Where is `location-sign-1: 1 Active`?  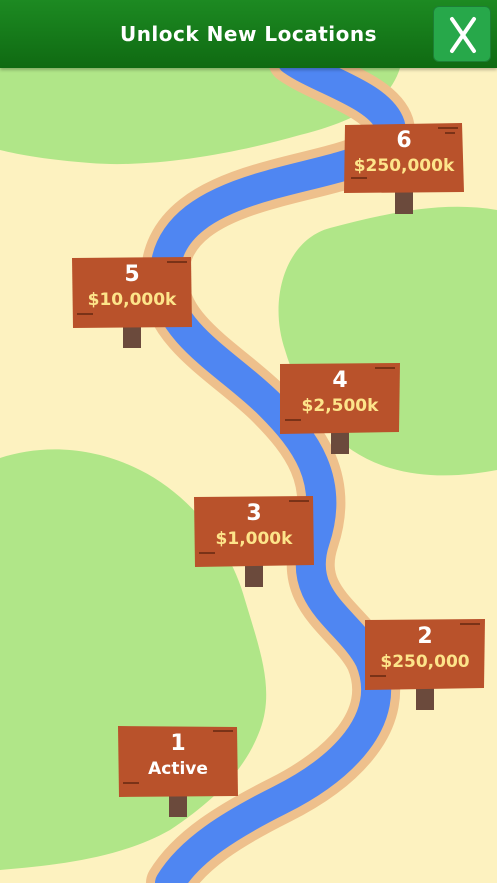
location-sign-1: 1 Active is located at coordinates (178, 772).